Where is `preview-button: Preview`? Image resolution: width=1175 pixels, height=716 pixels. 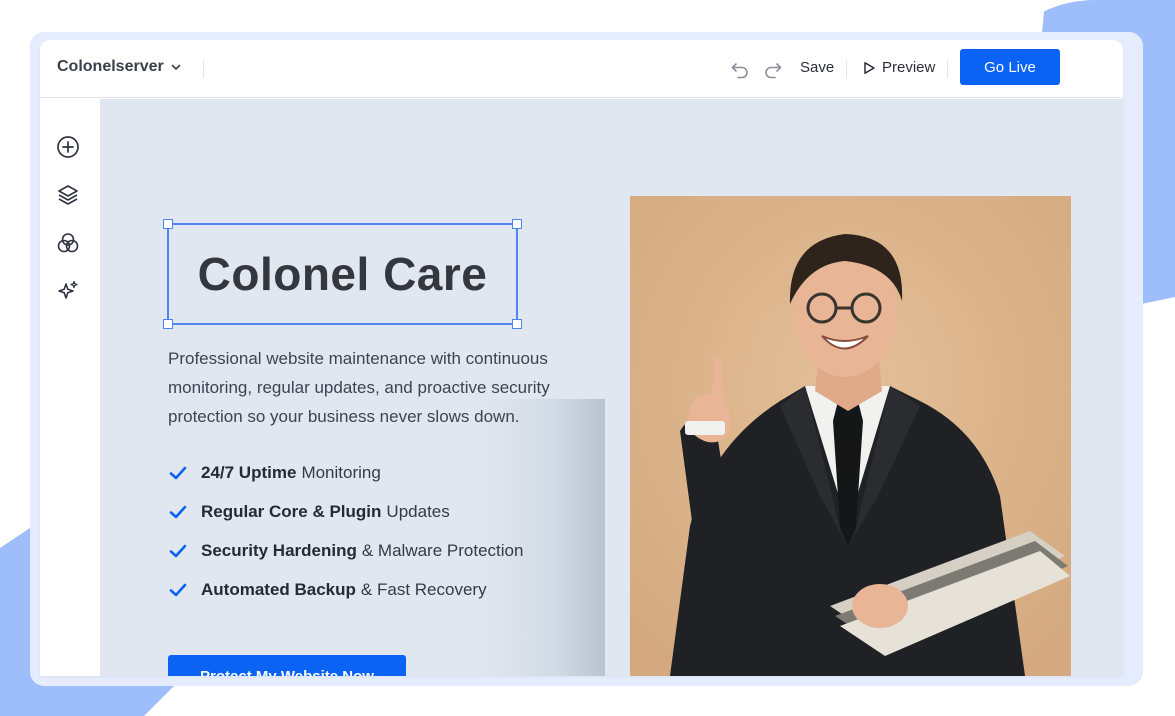 preview-button: Preview is located at coordinates (898, 67).